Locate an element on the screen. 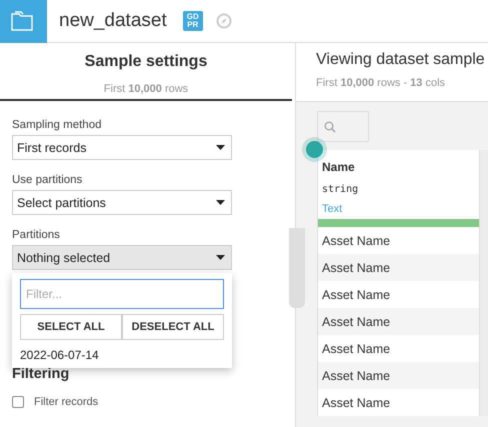  folder-icon-tile is located at coordinates (23, 21).